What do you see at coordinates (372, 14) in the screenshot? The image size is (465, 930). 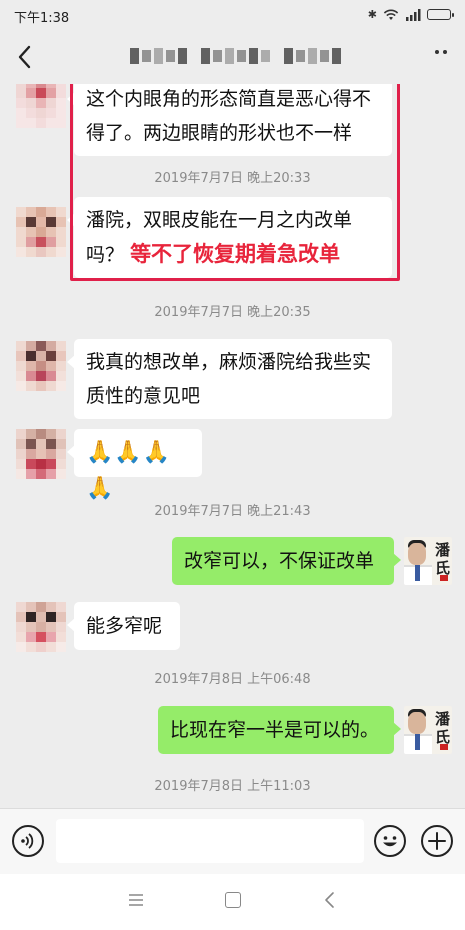 I see `bluetooth-icon: ✱` at bounding box center [372, 14].